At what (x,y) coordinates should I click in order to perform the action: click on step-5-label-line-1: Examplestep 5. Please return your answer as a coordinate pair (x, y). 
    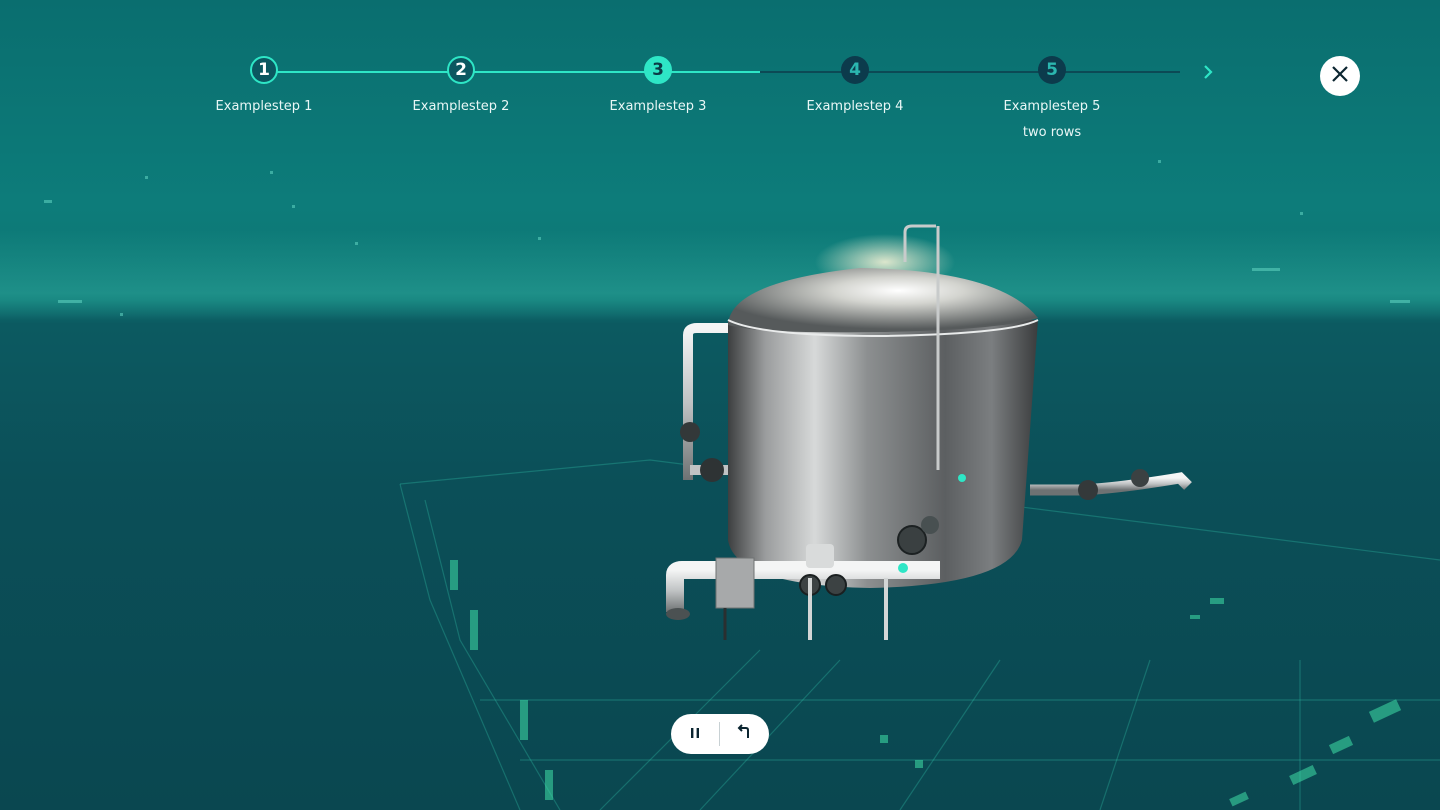
    Looking at the image, I should click on (1052, 106).